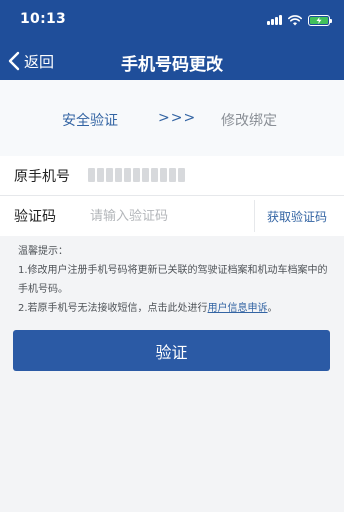 This screenshot has width=344, height=512. What do you see at coordinates (272, 308) in the screenshot?
I see `tip-2-suffix: 。` at bounding box center [272, 308].